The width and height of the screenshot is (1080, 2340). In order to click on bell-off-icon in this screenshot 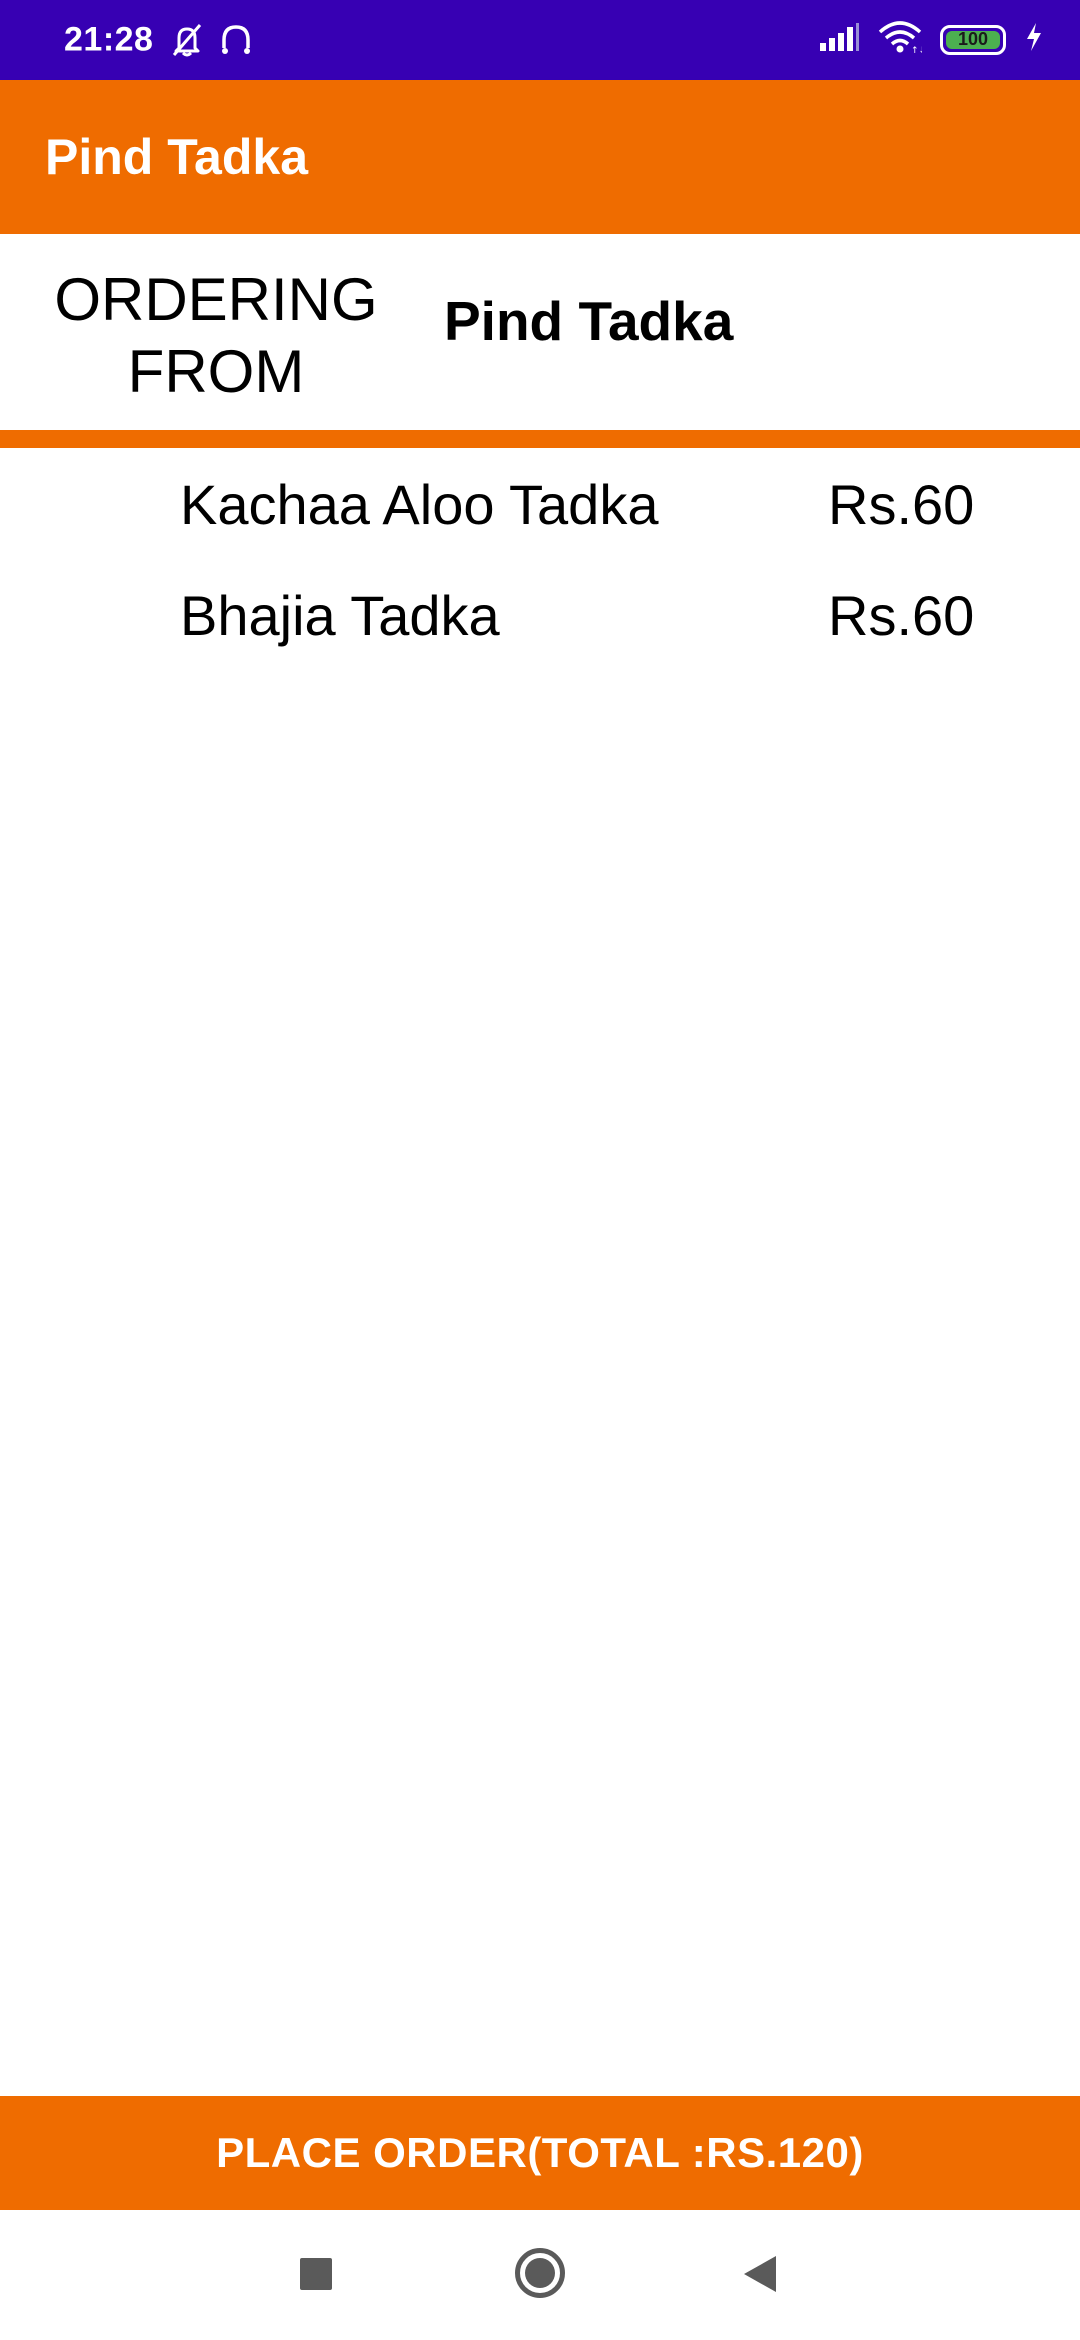, I will do `click(187, 42)`.